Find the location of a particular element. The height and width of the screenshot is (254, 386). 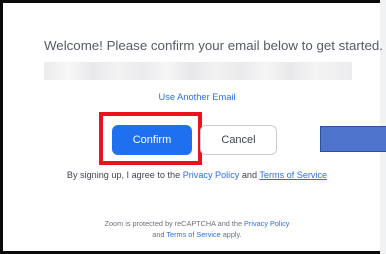

recaptcha-line1-text: Zoom is protected by reCAPTCHA and the is located at coordinates (174, 223).